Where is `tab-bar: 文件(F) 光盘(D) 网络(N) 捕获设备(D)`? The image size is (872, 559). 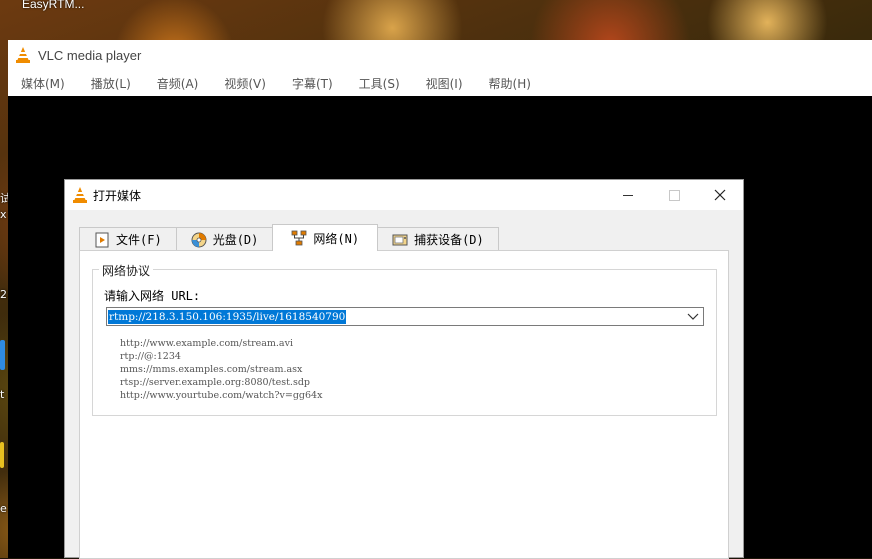
tab-bar: 文件(F) 光盘(D) 网络(N) 捕获设备(D) is located at coordinates (289, 237).